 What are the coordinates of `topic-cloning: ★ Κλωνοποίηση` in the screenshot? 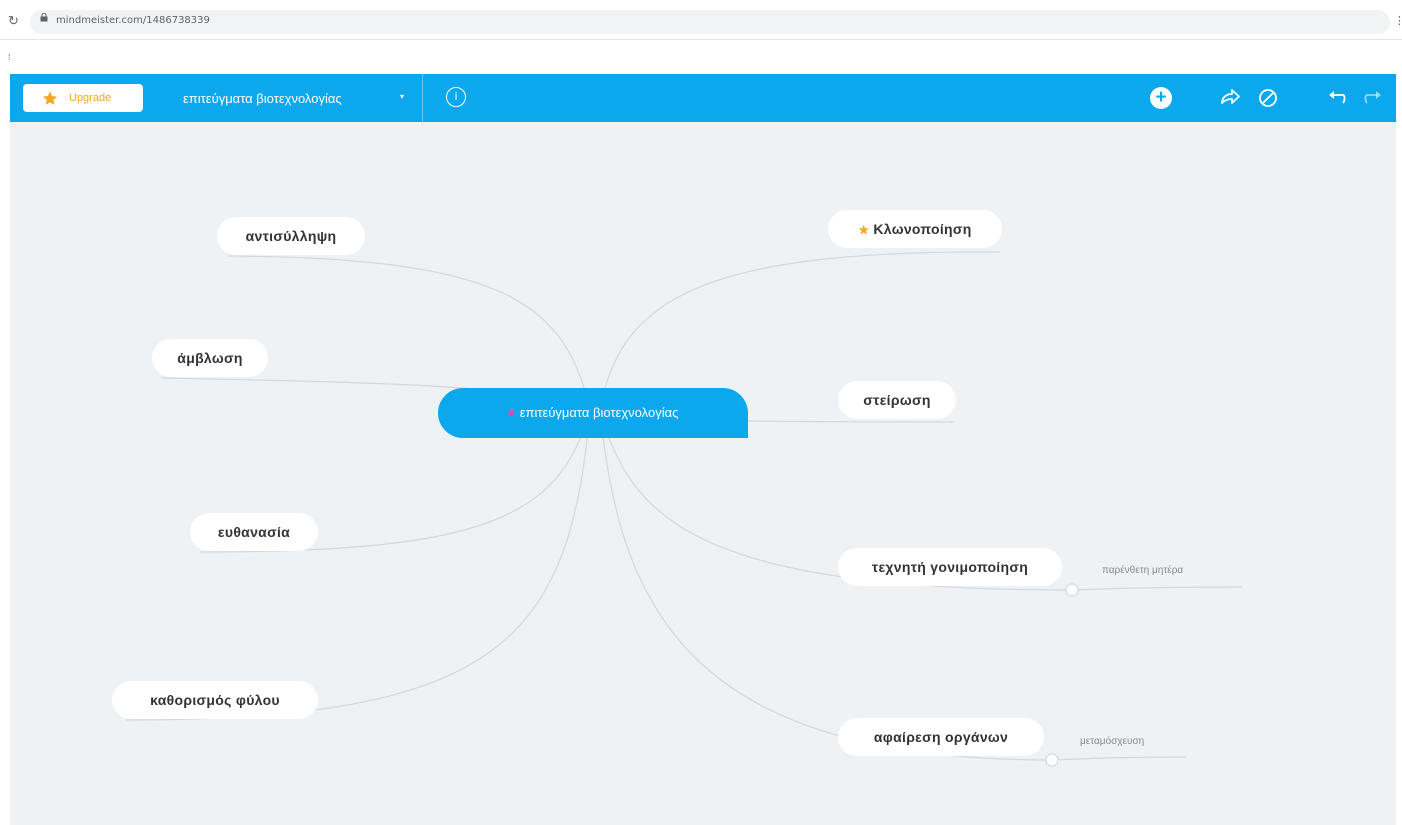 It's located at (915, 229).